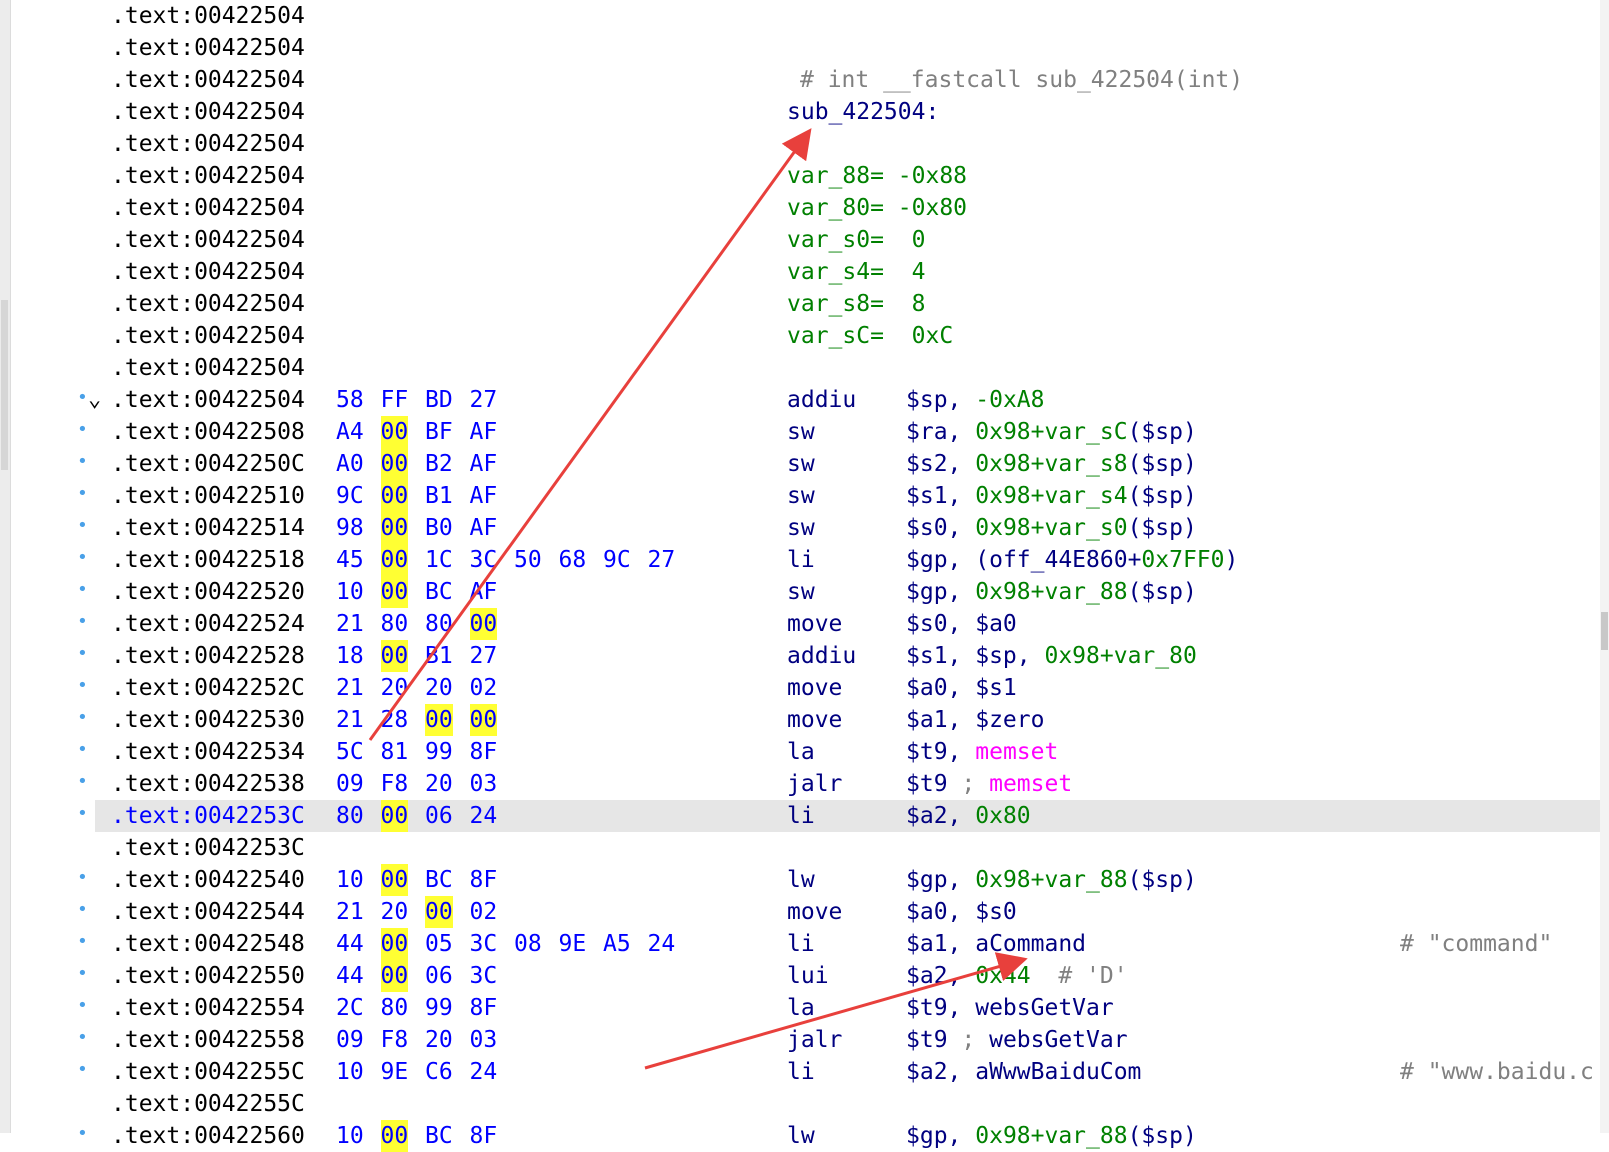  Describe the element at coordinates (800, 720) in the screenshot. I see `listing-row: • .text:00422530 21 28 00 00 move $a1, $zero` at that location.